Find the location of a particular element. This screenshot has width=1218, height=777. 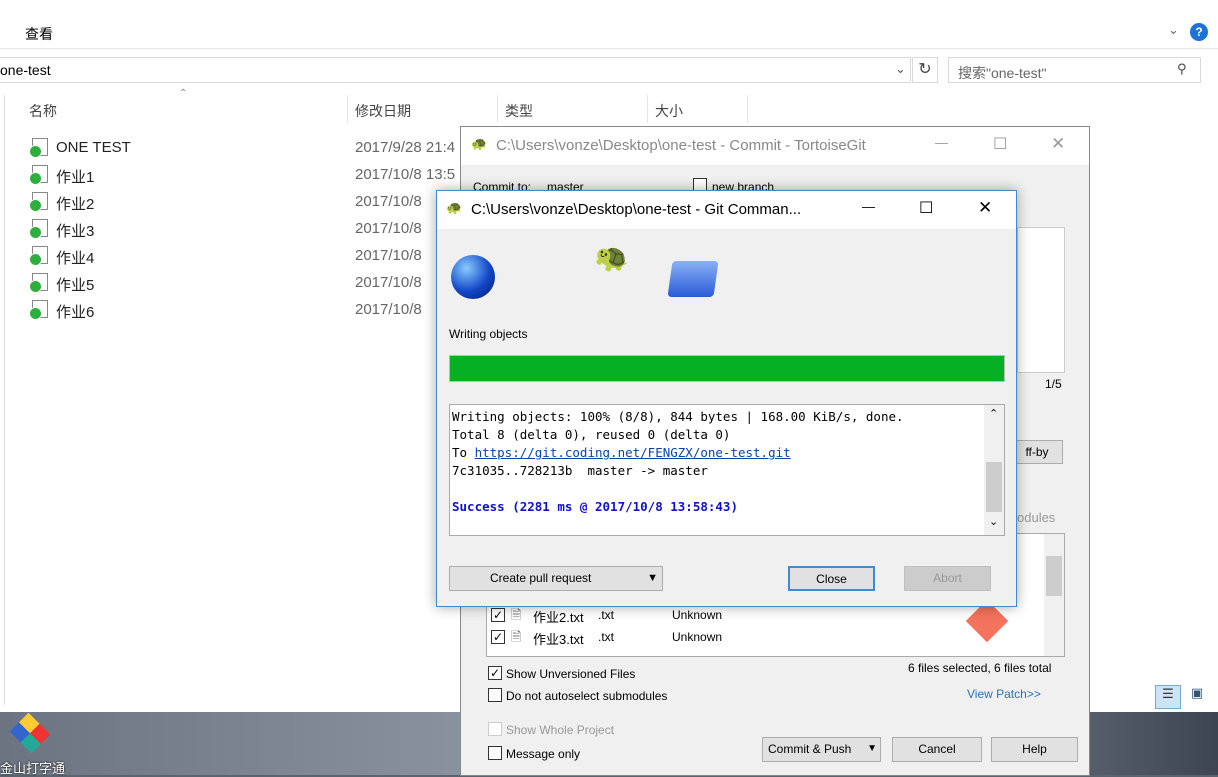

changed-file-row: ✓ 🗎 作业2.txt .txt Unknown is located at coordinates (762, 616).